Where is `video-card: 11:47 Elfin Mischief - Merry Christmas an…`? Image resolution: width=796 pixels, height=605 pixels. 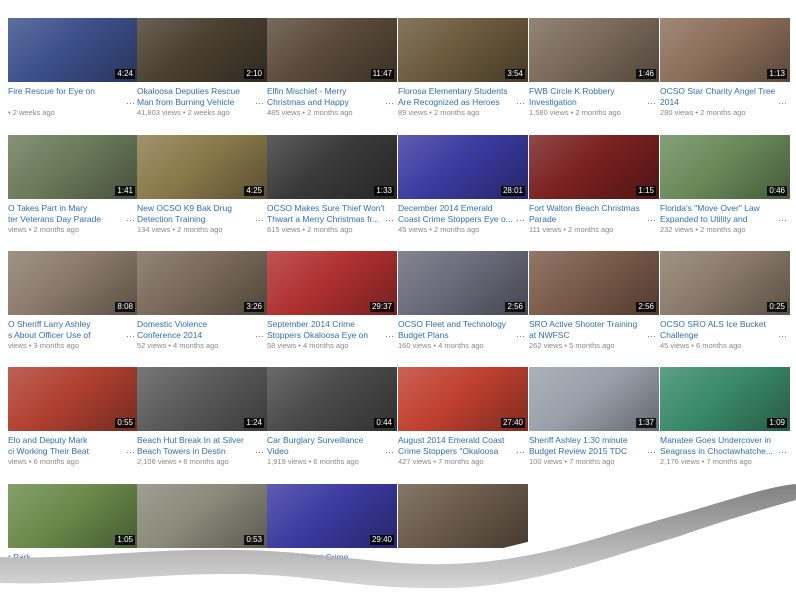 video-card: 11:47 Elfin Mischief - Merry Christmas an… is located at coordinates (332, 76).